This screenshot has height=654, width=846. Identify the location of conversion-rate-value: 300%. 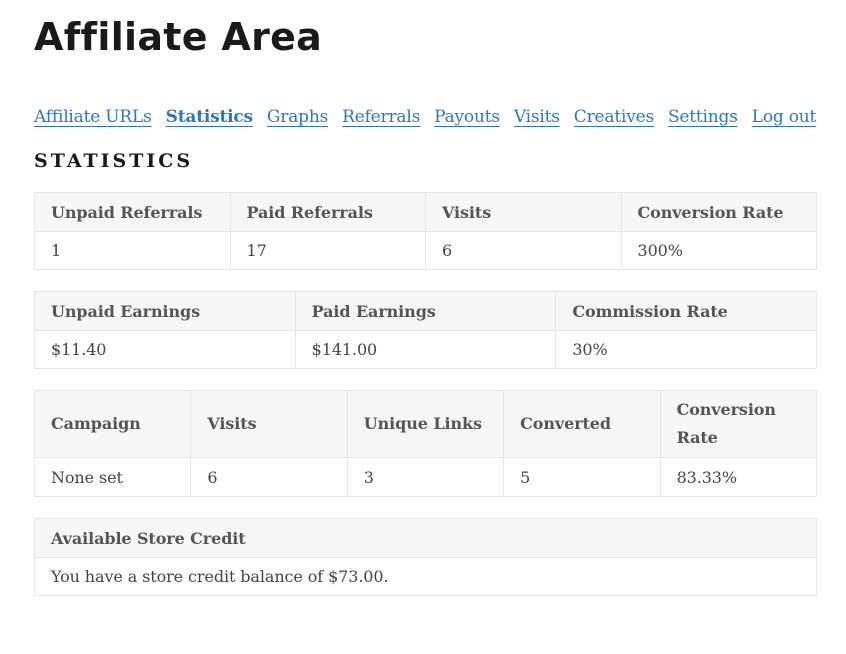
(718, 250).